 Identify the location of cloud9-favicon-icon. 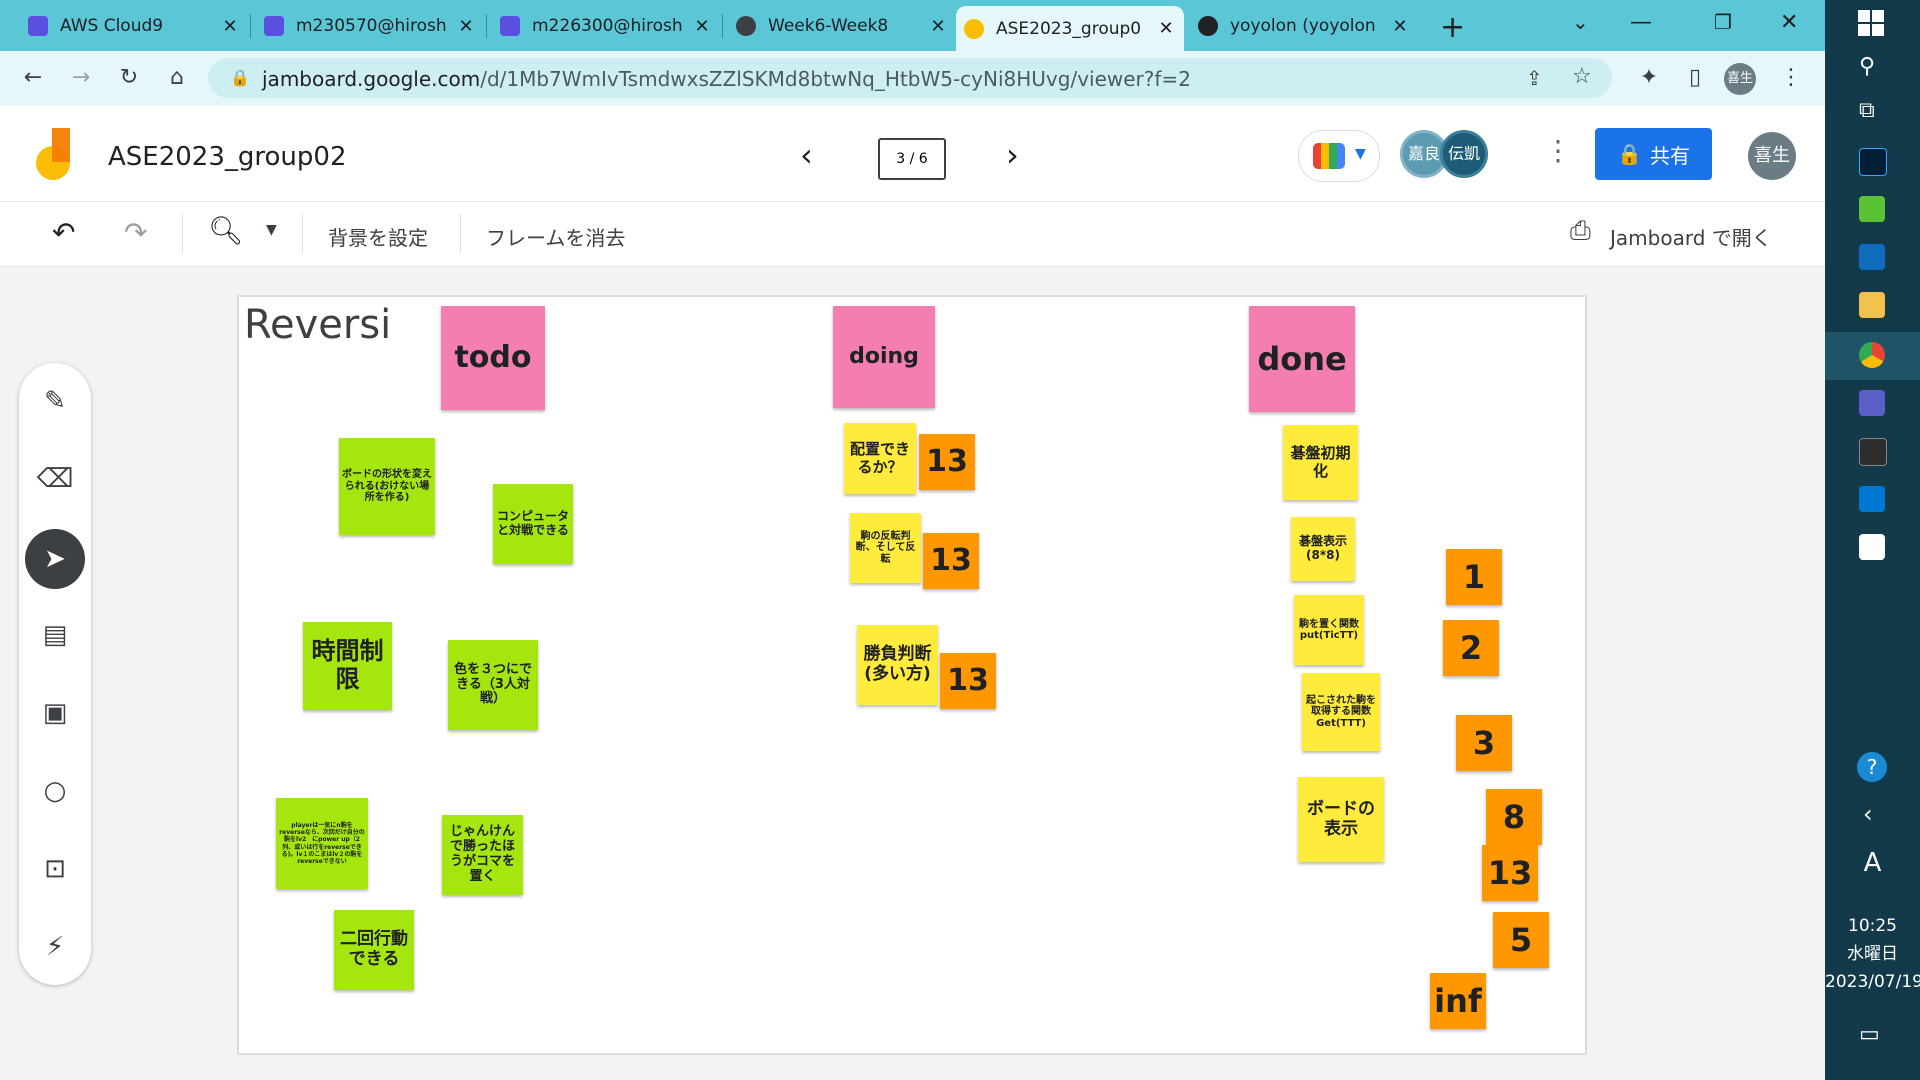
(510, 26).